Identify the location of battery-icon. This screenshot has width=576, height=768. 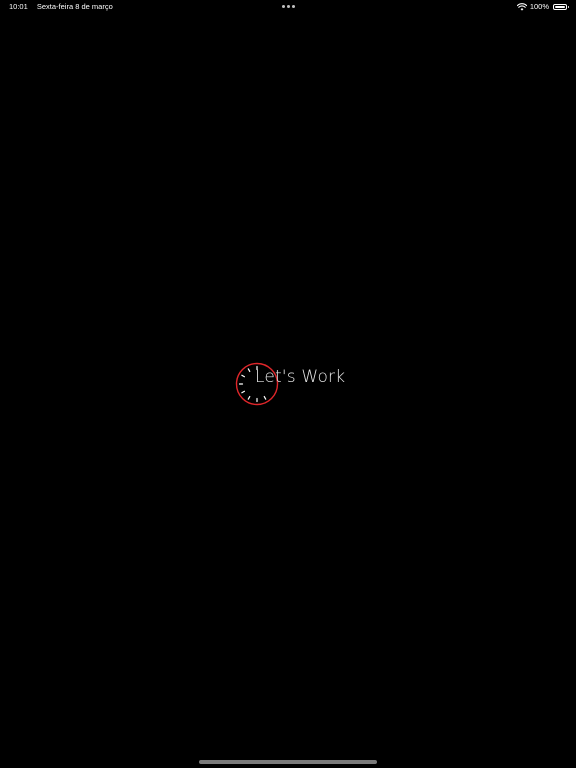
(561, 7).